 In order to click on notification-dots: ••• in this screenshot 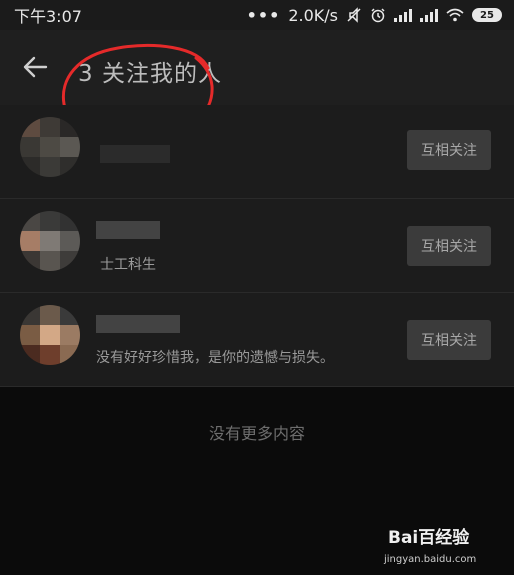, I will do `click(263, 15)`.